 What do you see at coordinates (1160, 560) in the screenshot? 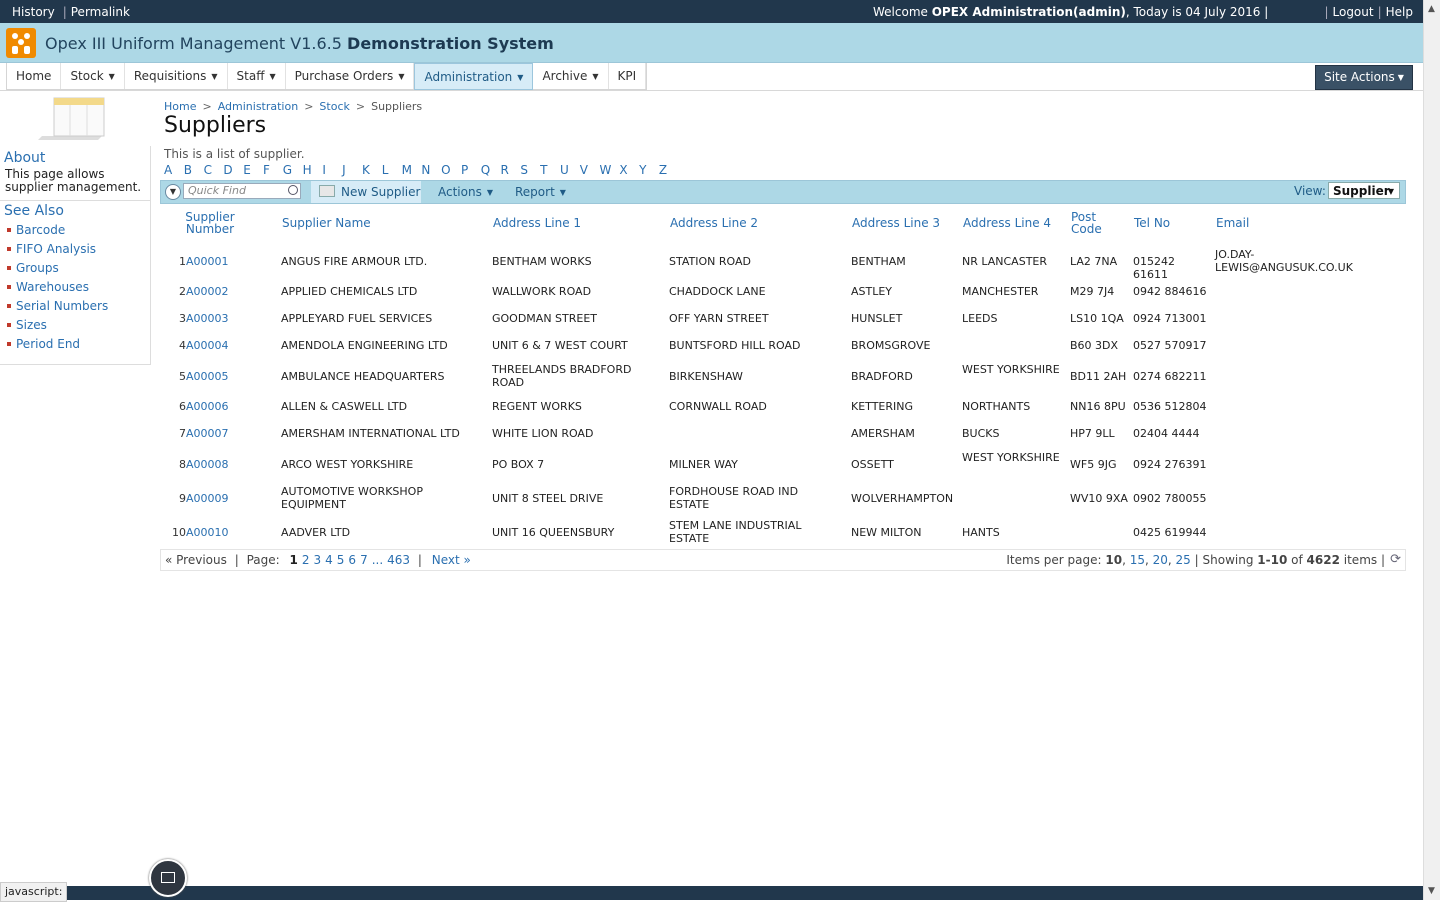
I see `per-page-20: 20` at bounding box center [1160, 560].